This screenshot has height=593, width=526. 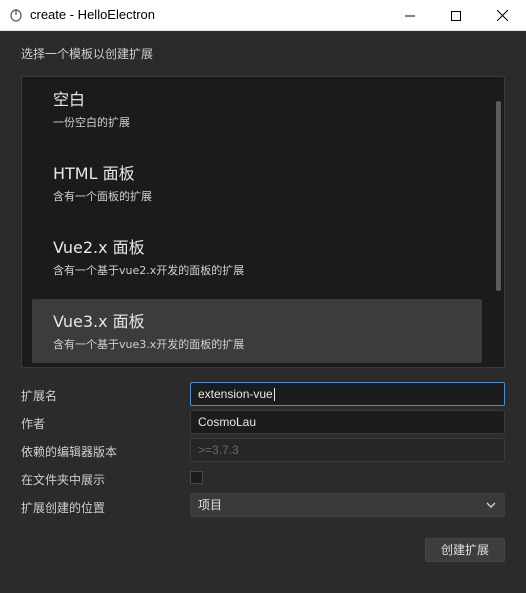 What do you see at coordinates (69, 99) in the screenshot?
I see `template-title: 空白` at bounding box center [69, 99].